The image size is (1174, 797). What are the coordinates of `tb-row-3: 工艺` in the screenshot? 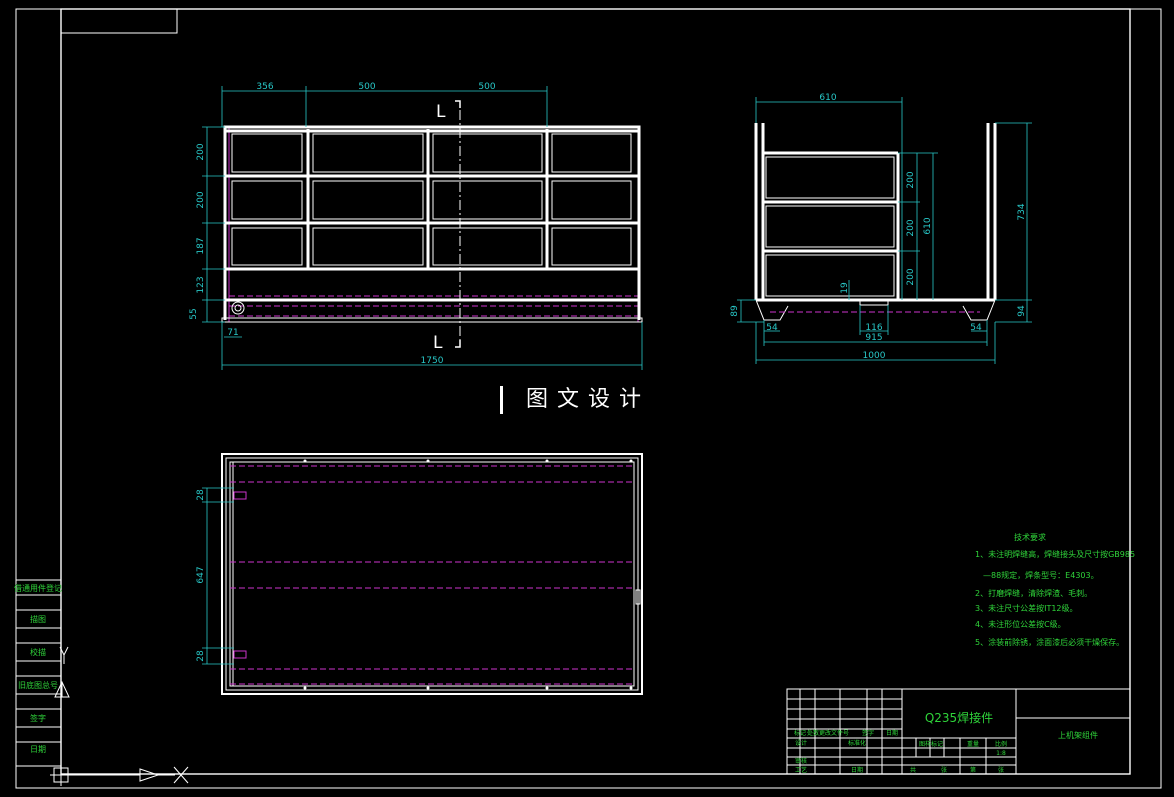 It's located at (801, 770).